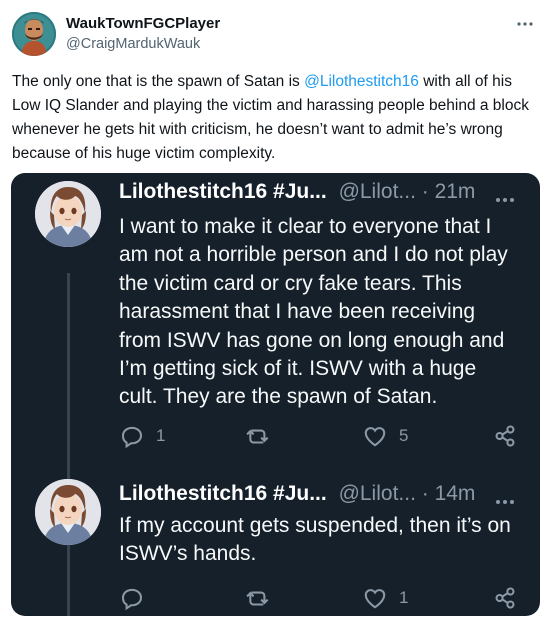 This screenshot has height=628, width=551. What do you see at coordinates (161, 435) in the screenshot?
I see `reply-count: 1` at bounding box center [161, 435].